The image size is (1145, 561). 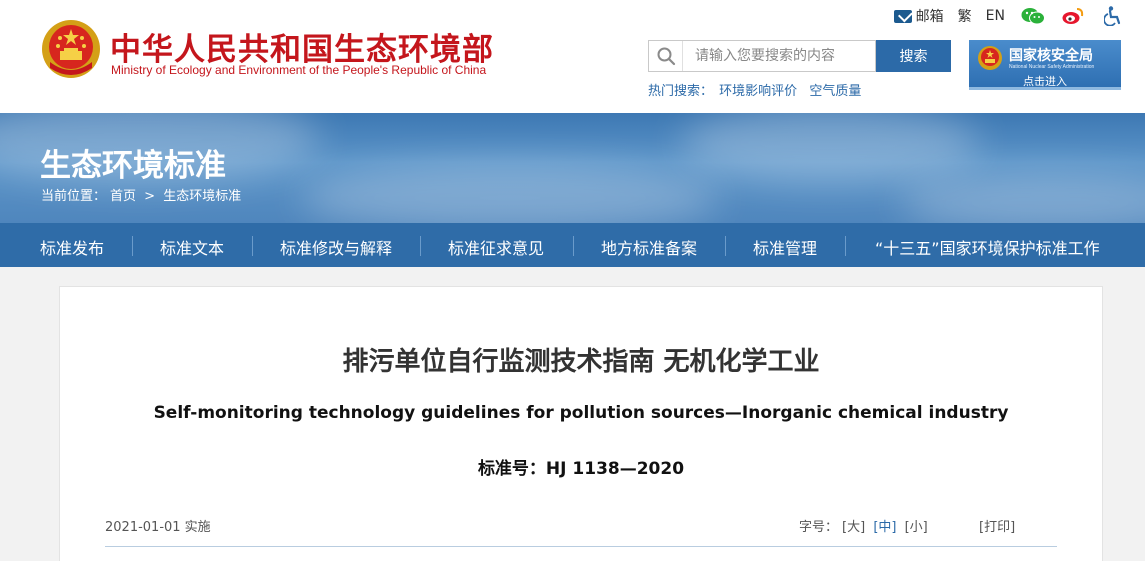 I want to click on document-code: 标准号：HJ 1138—2020, so click(x=581, y=469).